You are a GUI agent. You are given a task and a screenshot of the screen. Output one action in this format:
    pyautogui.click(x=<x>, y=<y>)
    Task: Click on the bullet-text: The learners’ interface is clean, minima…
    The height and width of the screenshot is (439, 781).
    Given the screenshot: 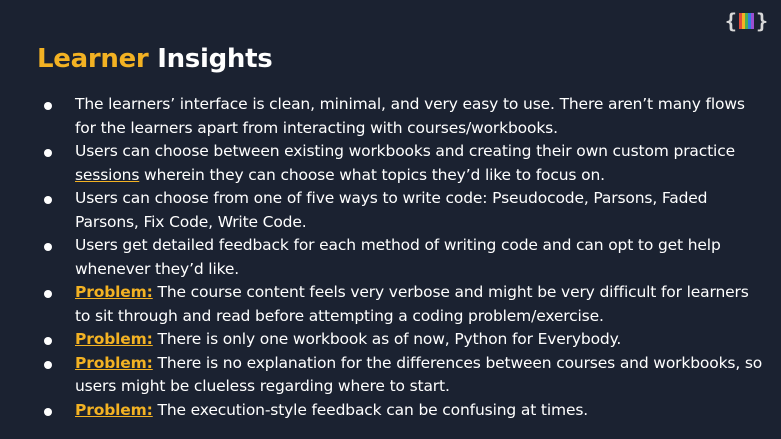 What is the action you would take?
    pyautogui.click(x=410, y=116)
    